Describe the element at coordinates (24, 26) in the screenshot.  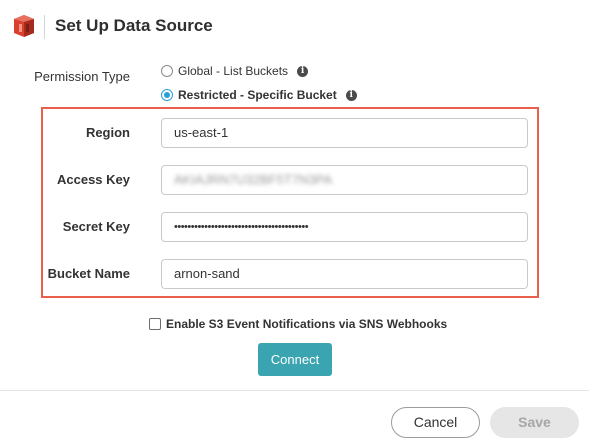
I see `amazon-s3-logo-icon` at that location.